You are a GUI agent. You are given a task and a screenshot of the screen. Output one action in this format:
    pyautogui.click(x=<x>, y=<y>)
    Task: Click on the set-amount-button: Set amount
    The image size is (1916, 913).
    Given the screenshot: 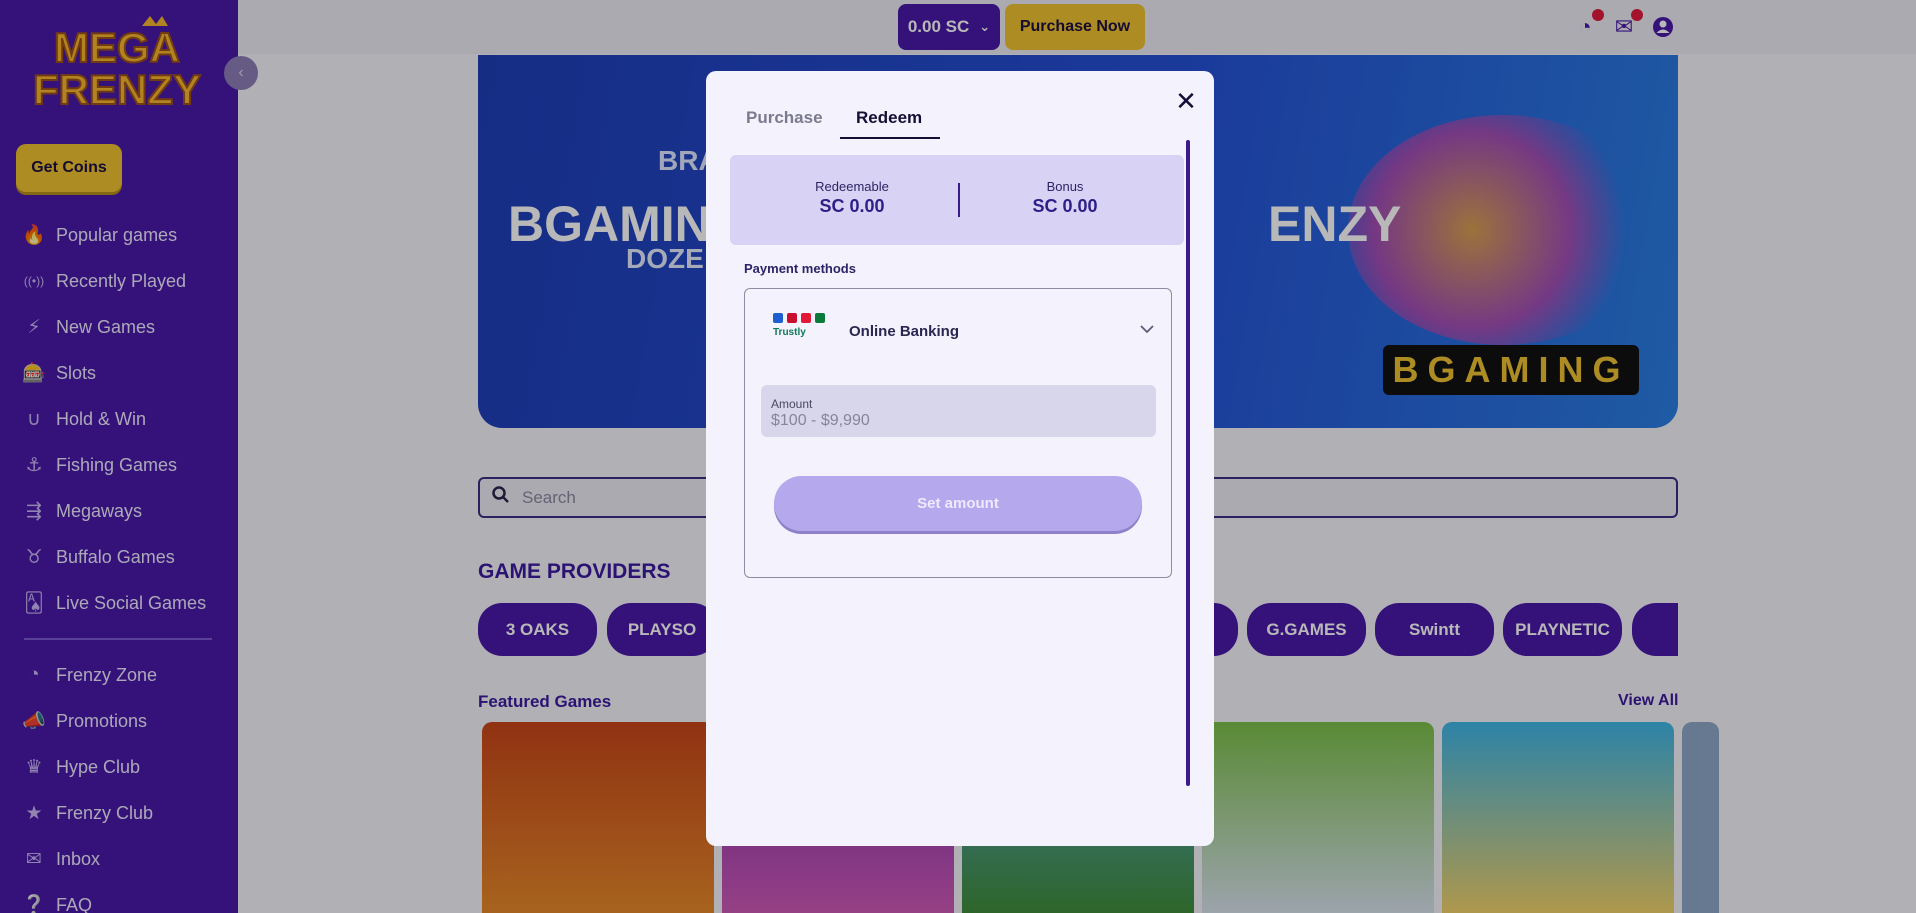 What is the action you would take?
    pyautogui.click(x=958, y=503)
    